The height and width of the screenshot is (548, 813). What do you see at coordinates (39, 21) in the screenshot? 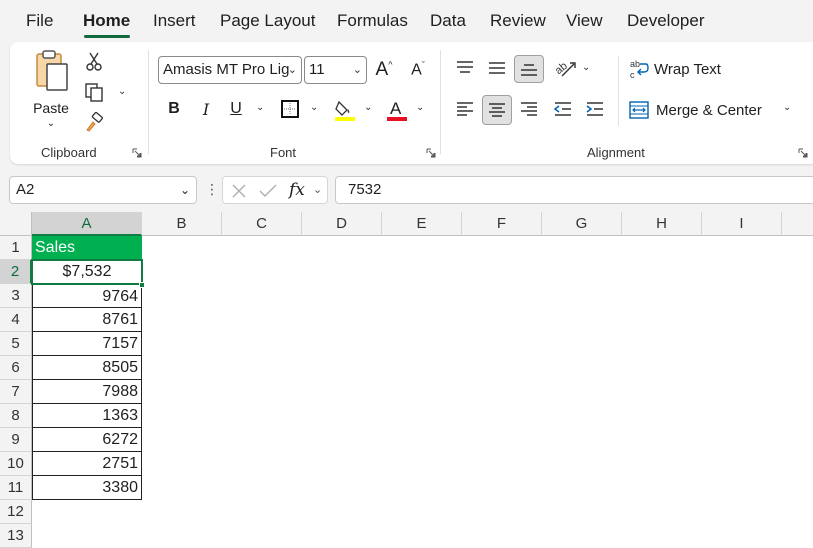
I see `tab-file: File` at bounding box center [39, 21].